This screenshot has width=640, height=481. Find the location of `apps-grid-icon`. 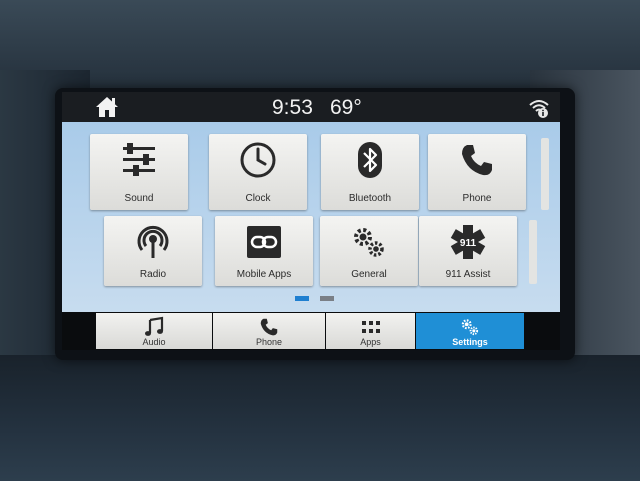

apps-grid-icon is located at coordinates (370, 327).